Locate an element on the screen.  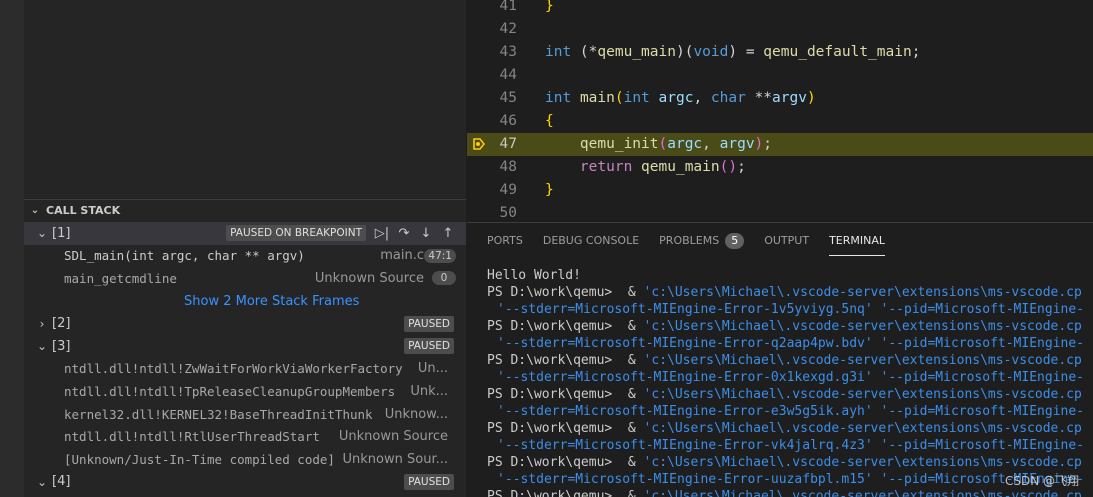
call-stack-header: ⌄ CALL STACK is located at coordinates (245, 210).